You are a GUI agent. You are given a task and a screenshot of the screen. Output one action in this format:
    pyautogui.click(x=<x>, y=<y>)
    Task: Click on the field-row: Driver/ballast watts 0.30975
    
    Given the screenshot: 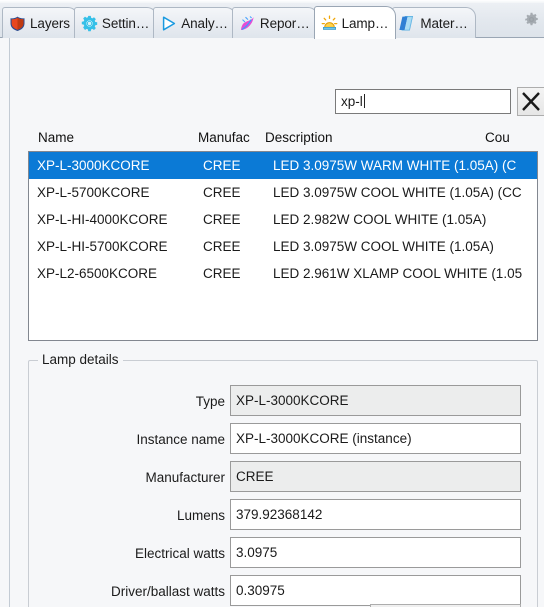 What is the action you would take?
    pyautogui.click(x=284, y=591)
    